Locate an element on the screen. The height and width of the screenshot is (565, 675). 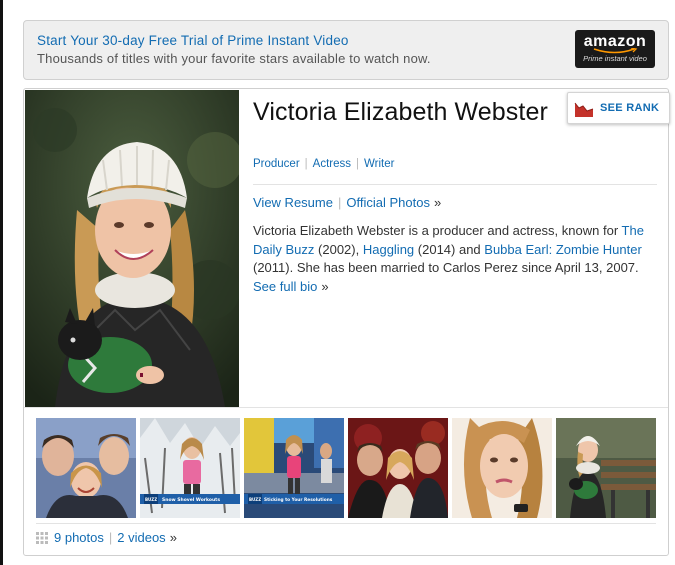
amazon-prime-logo: amazon Prime instant video is located at coordinates (615, 49).